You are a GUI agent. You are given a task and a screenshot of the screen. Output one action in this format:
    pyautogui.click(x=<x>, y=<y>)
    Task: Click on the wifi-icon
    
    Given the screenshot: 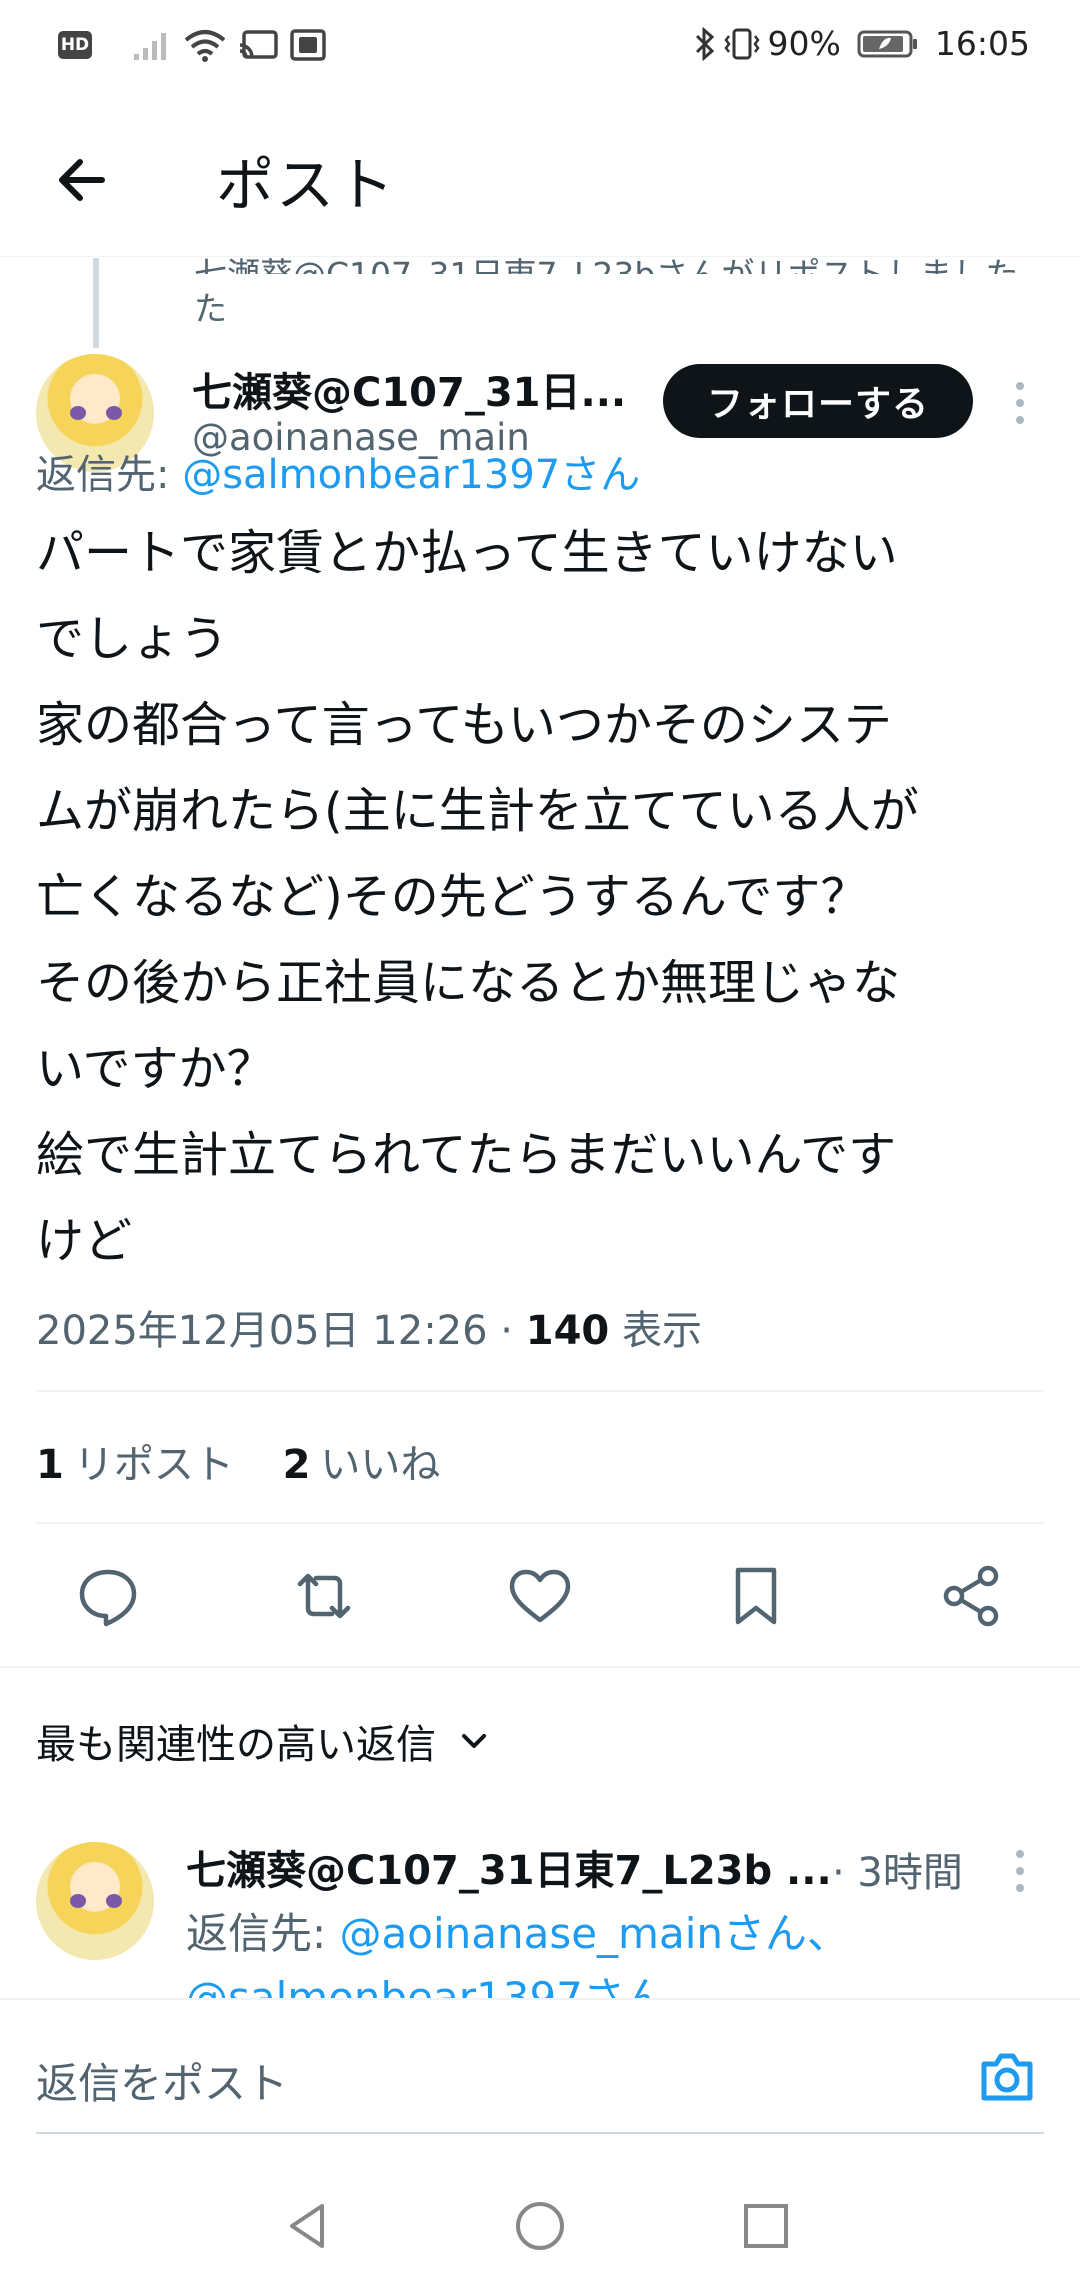 What is the action you would take?
    pyautogui.click(x=205, y=45)
    